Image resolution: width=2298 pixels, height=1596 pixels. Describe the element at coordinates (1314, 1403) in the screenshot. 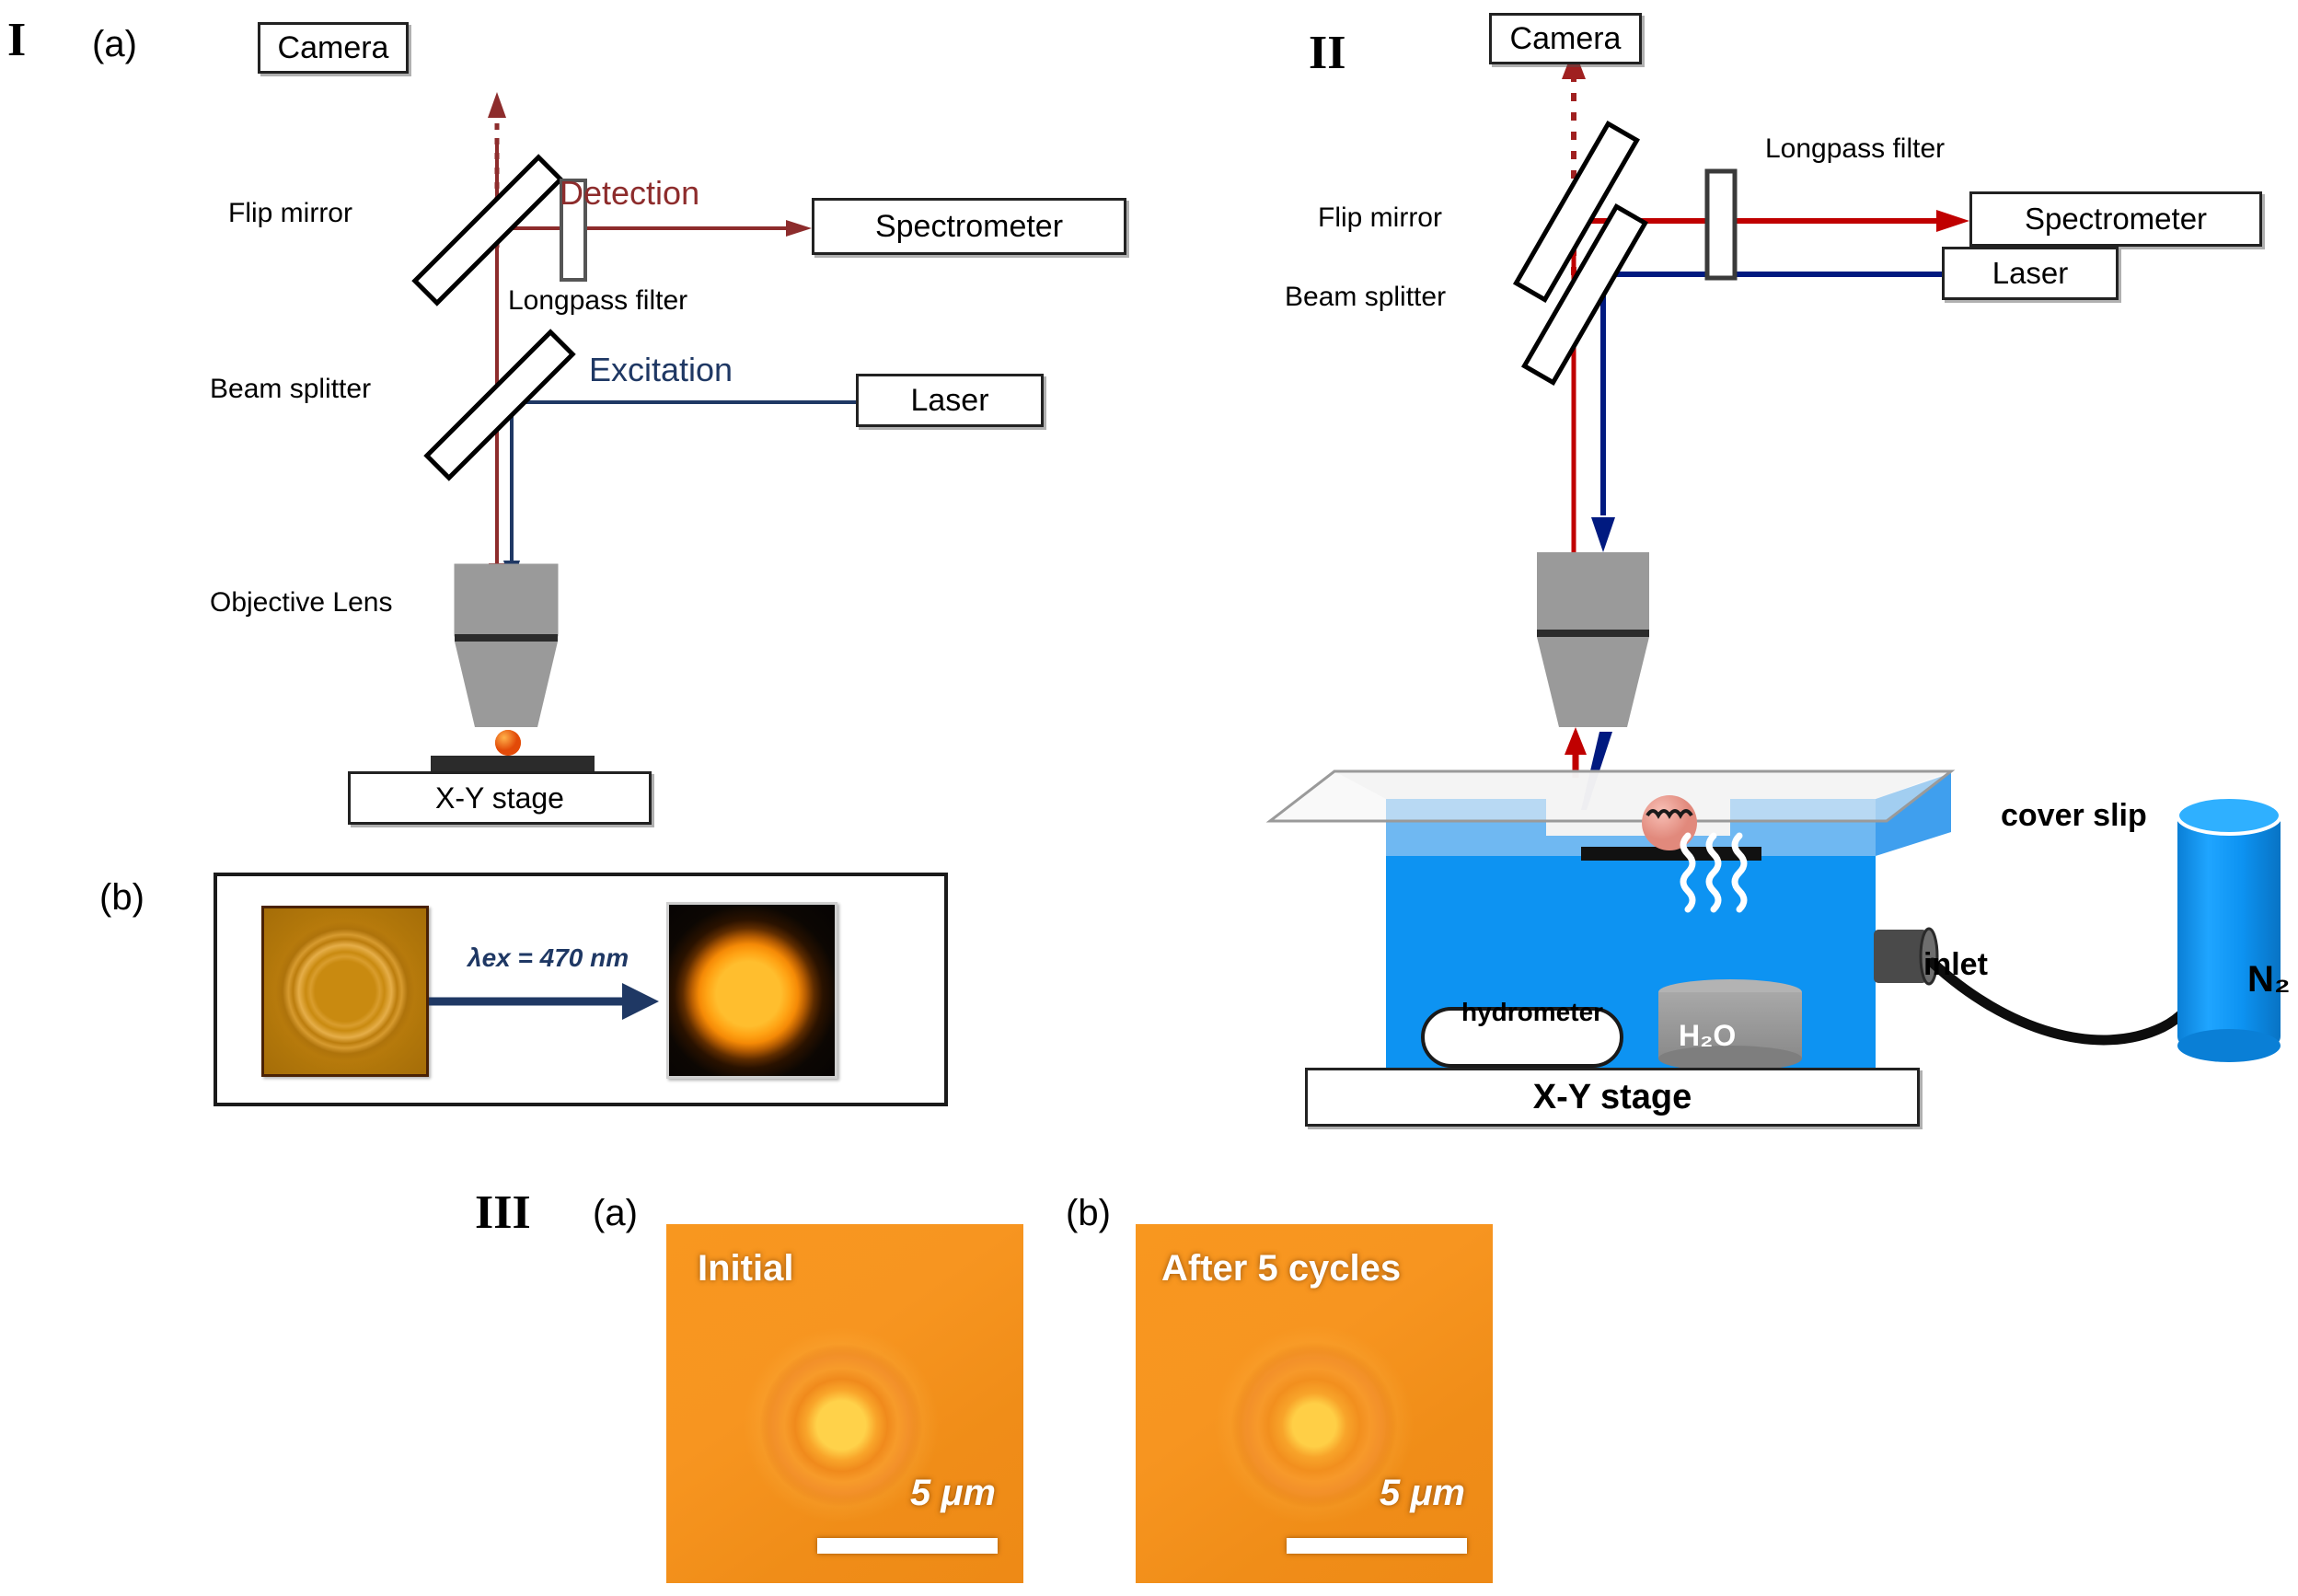

I see `panel-III-image-b: After 5 cycles 5 μm` at that location.